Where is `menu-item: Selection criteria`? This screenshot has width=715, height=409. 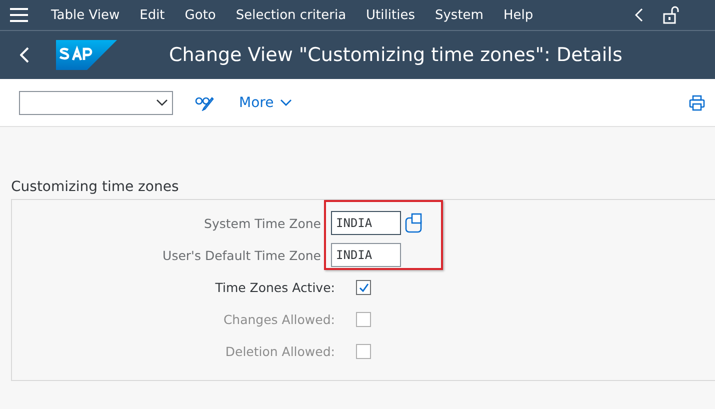 menu-item: Selection criteria is located at coordinates (291, 15).